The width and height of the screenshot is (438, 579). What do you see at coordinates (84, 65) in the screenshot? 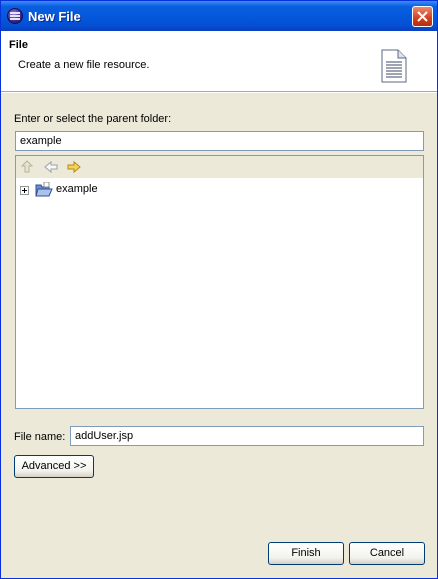
I see `header-description: Create a new file resource.` at bounding box center [84, 65].